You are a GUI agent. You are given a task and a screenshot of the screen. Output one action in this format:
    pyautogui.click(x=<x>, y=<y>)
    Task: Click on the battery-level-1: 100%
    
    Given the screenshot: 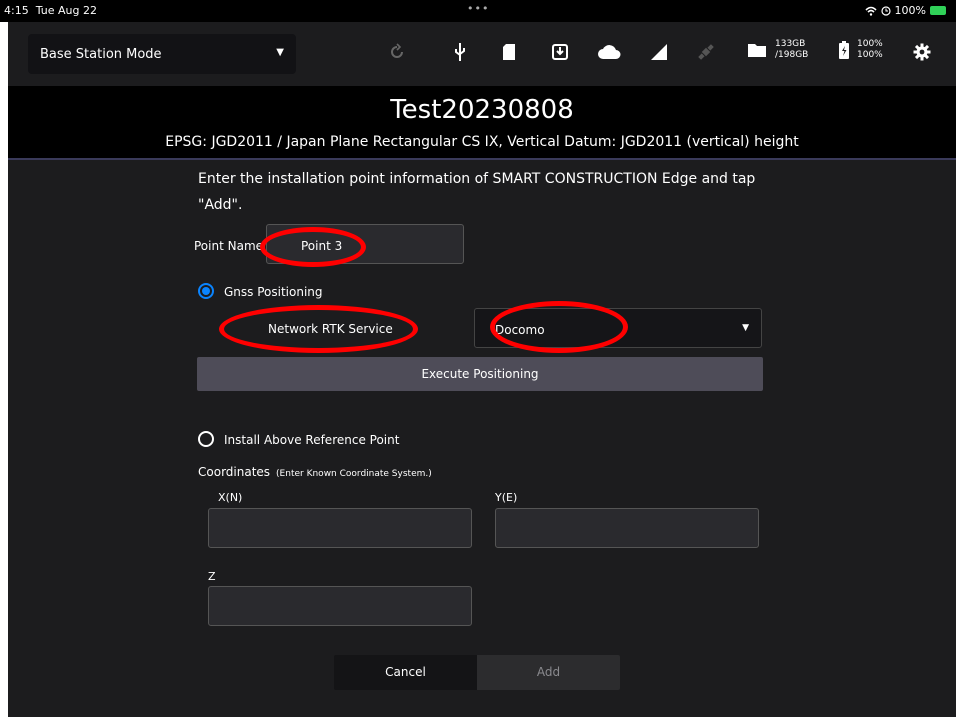 What is the action you would take?
    pyautogui.click(x=870, y=44)
    